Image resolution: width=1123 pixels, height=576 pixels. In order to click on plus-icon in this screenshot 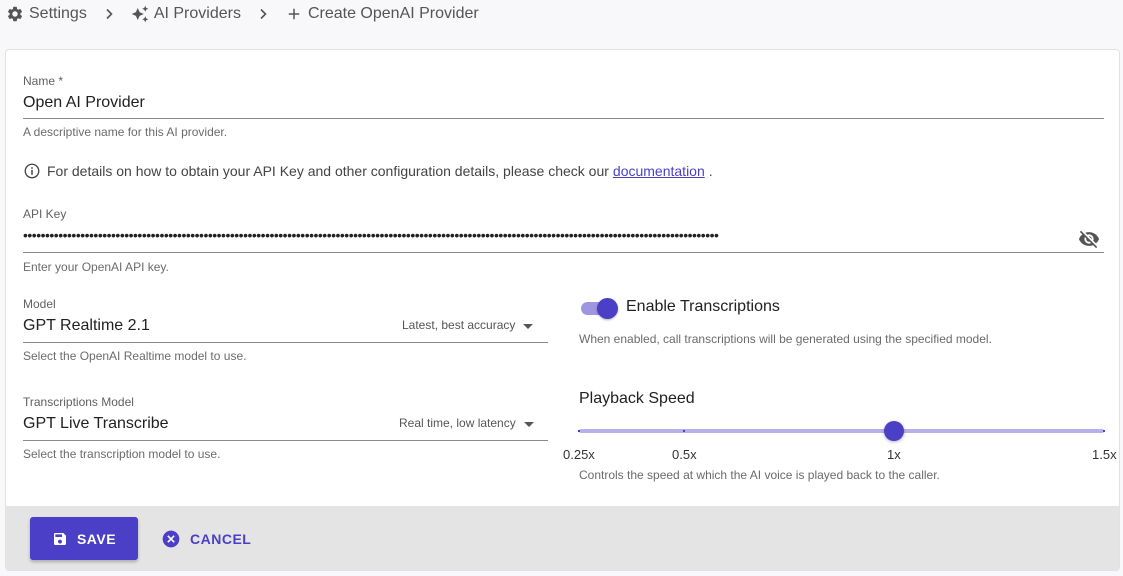, I will do `click(294, 14)`.